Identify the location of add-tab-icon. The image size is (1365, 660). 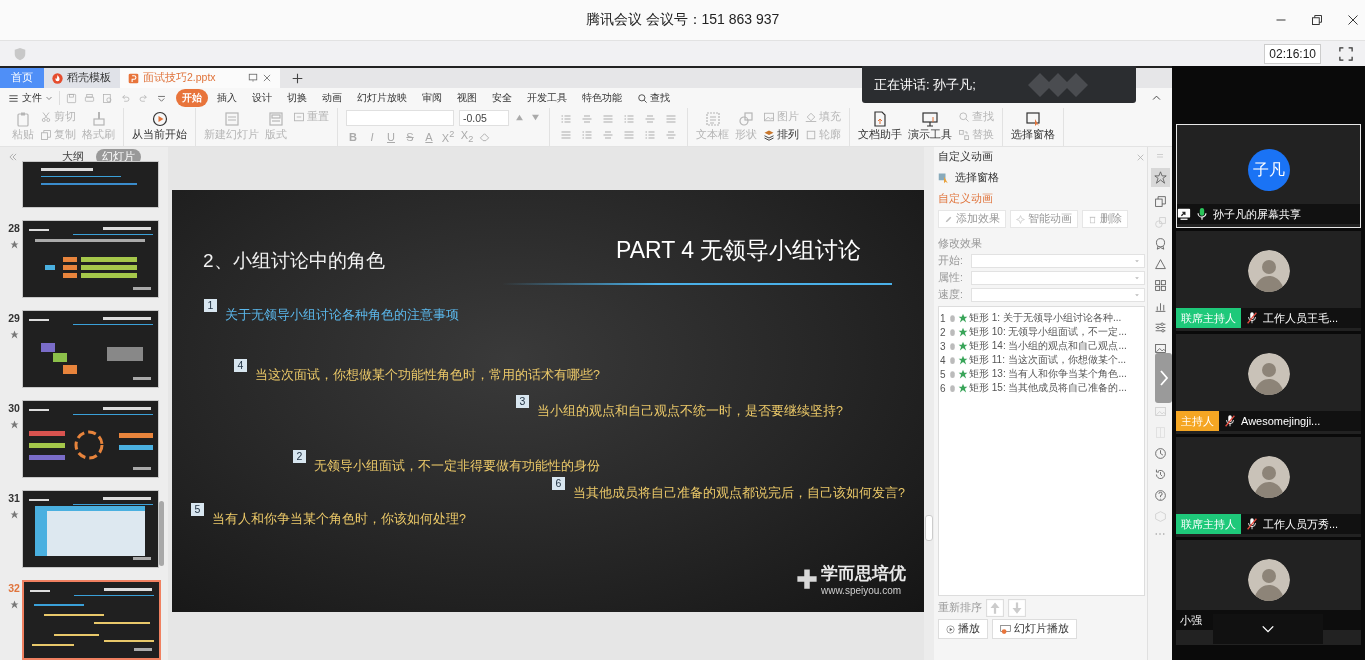
(297, 78).